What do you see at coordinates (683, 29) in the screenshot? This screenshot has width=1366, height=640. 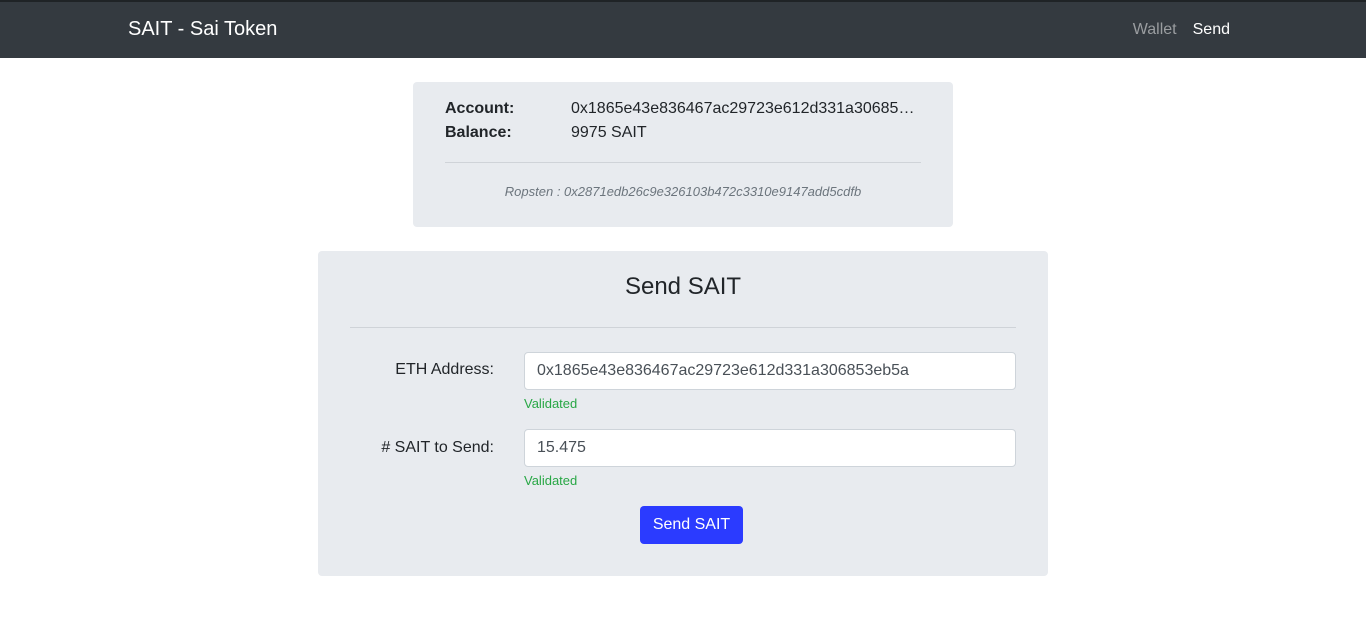 I see `navbar: SAIT - Sai Token Wallet Send` at bounding box center [683, 29].